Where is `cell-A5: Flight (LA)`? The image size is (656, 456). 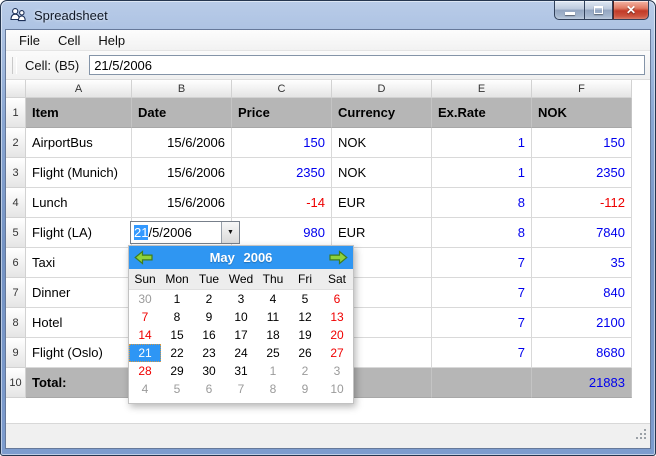
cell-A5: Flight (LA) is located at coordinates (79, 233).